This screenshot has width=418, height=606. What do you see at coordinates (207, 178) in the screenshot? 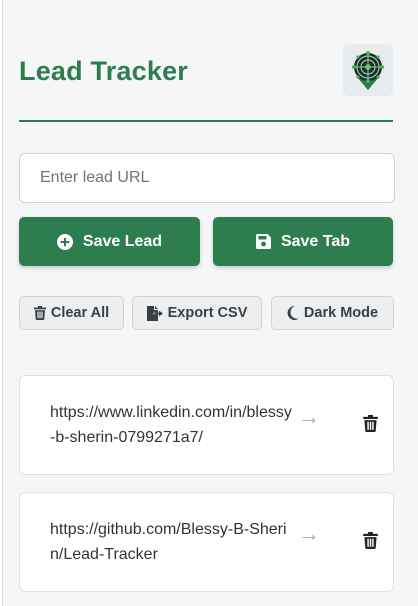
I see `lead-url-input` at bounding box center [207, 178].